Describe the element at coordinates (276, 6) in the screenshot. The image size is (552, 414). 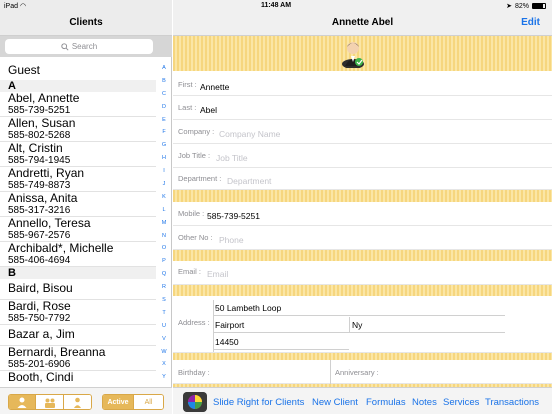
I see `status-bar: iPad ◠ 11:48 AM ➤ 82%` at that location.